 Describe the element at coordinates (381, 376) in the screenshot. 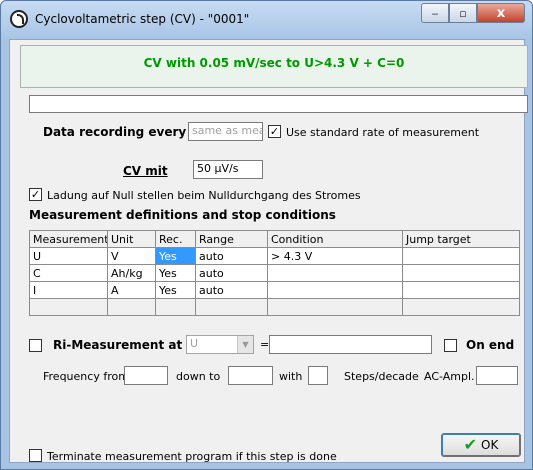

I see `steps-per-decade-label: Steps/decade` at that location.